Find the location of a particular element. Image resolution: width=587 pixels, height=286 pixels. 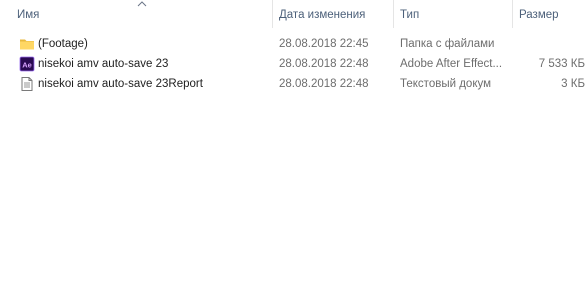

folder-icon is located at coordinates (27, 44).